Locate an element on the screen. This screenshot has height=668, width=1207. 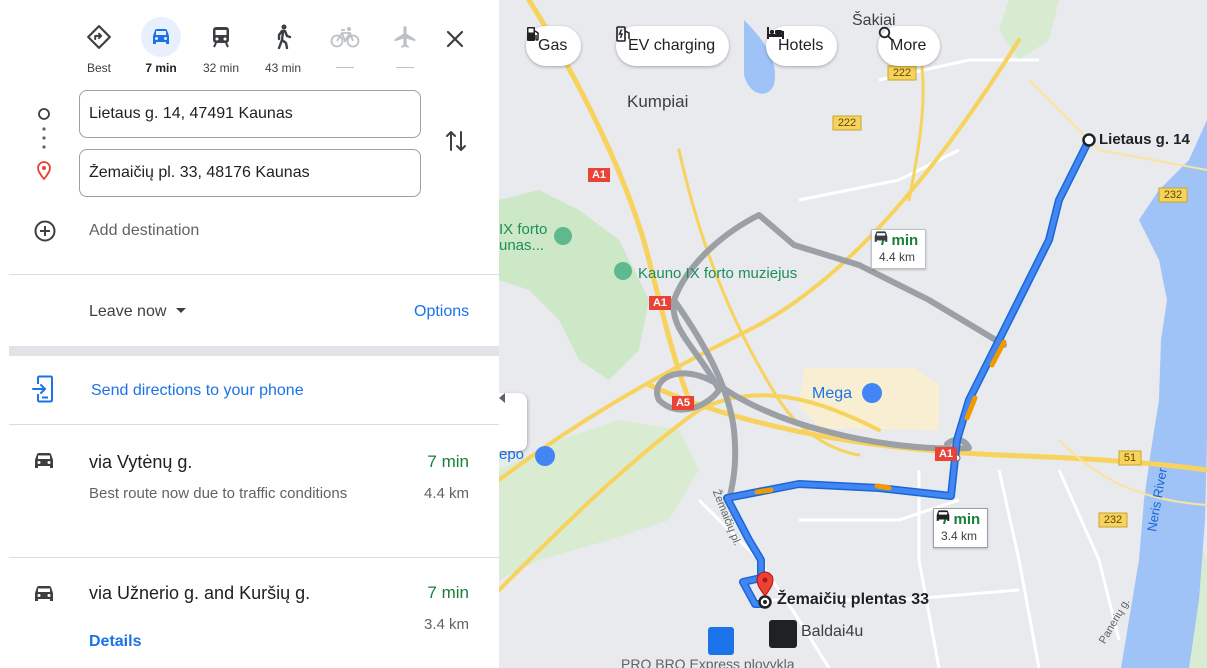
route-time: 7 min is located at coordinates (448, 592).